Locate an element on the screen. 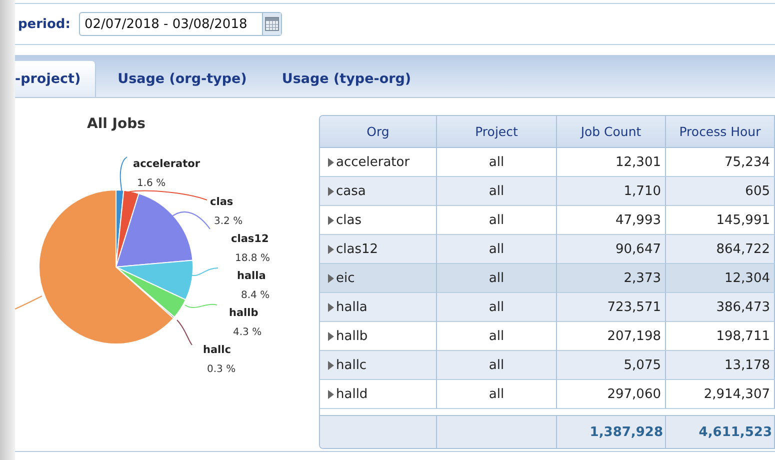 The width and height of the screenshot is (775, 460). table-cell: 297,060 is located at coordinates (611, 394).